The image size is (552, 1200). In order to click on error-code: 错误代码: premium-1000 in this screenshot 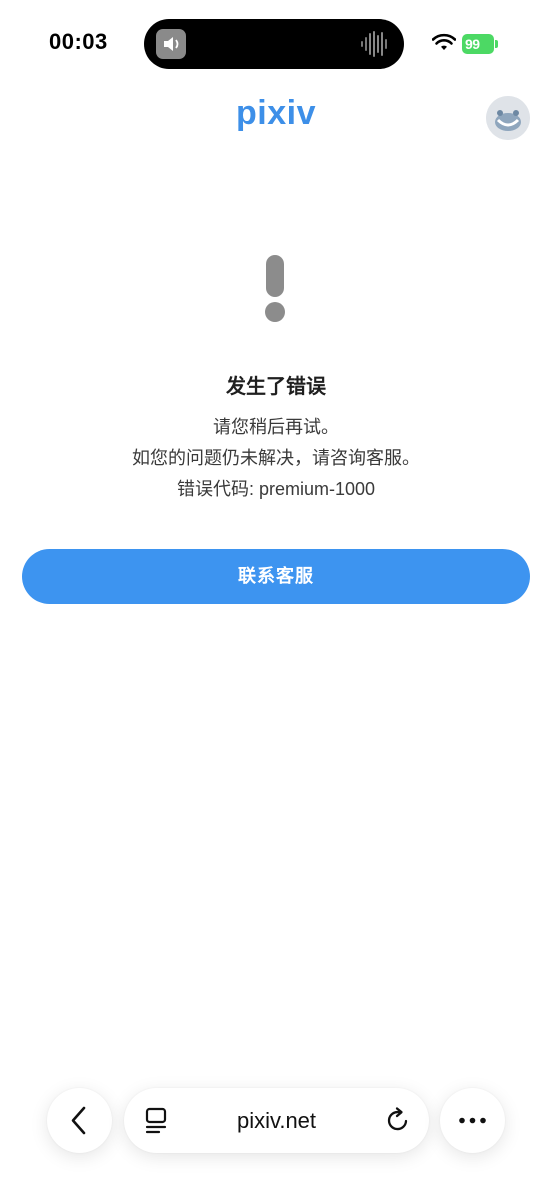, I will do `click(276, 489)`.